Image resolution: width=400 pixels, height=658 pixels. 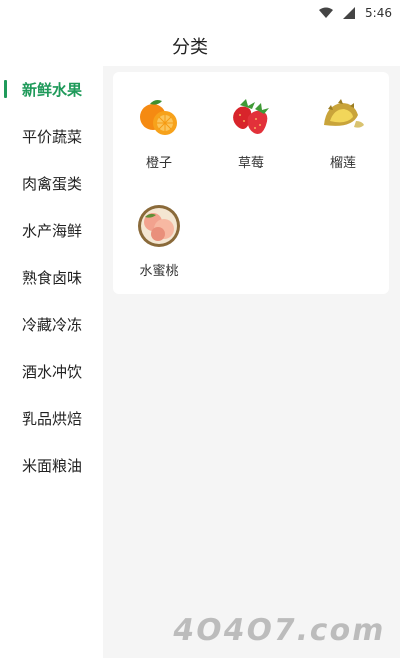 I want to click on sidebar-item-label: 肉禽蛋类, so click(x=52, y=184).